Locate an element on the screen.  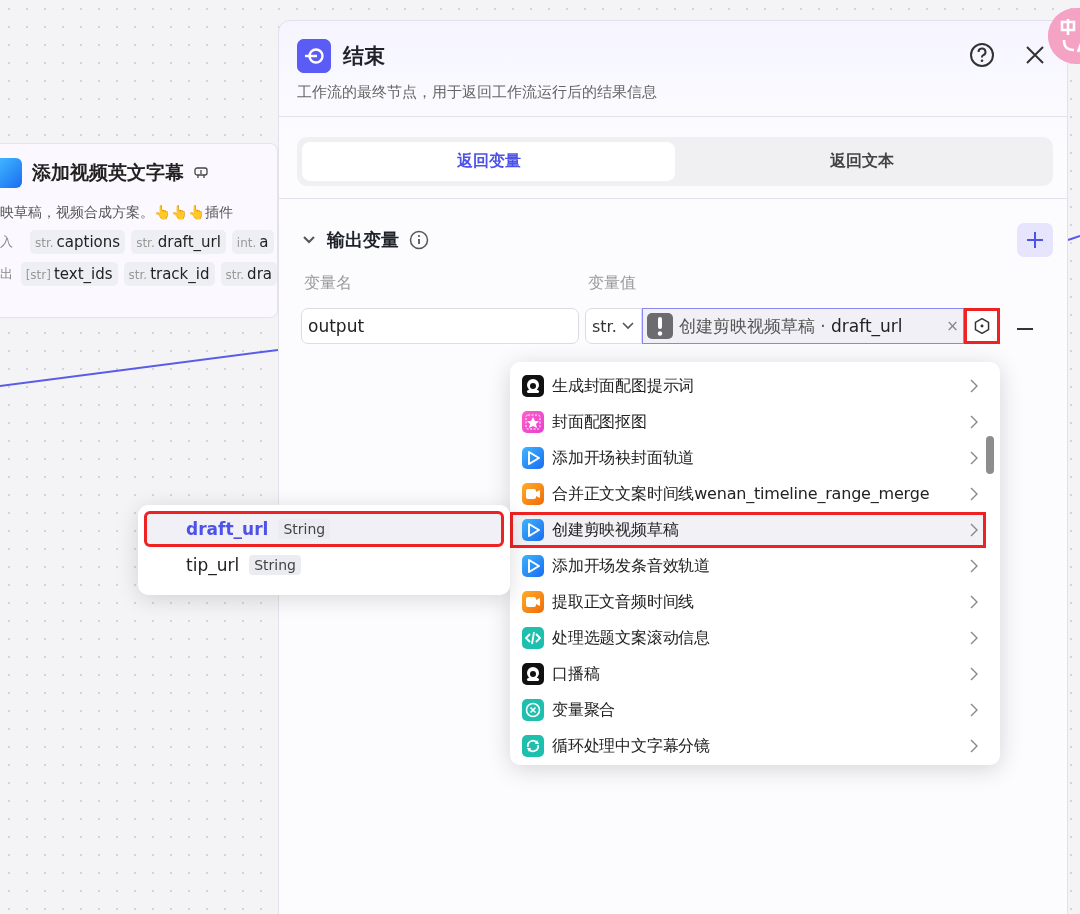
end-node-icon is located at coordinates (314, 56).